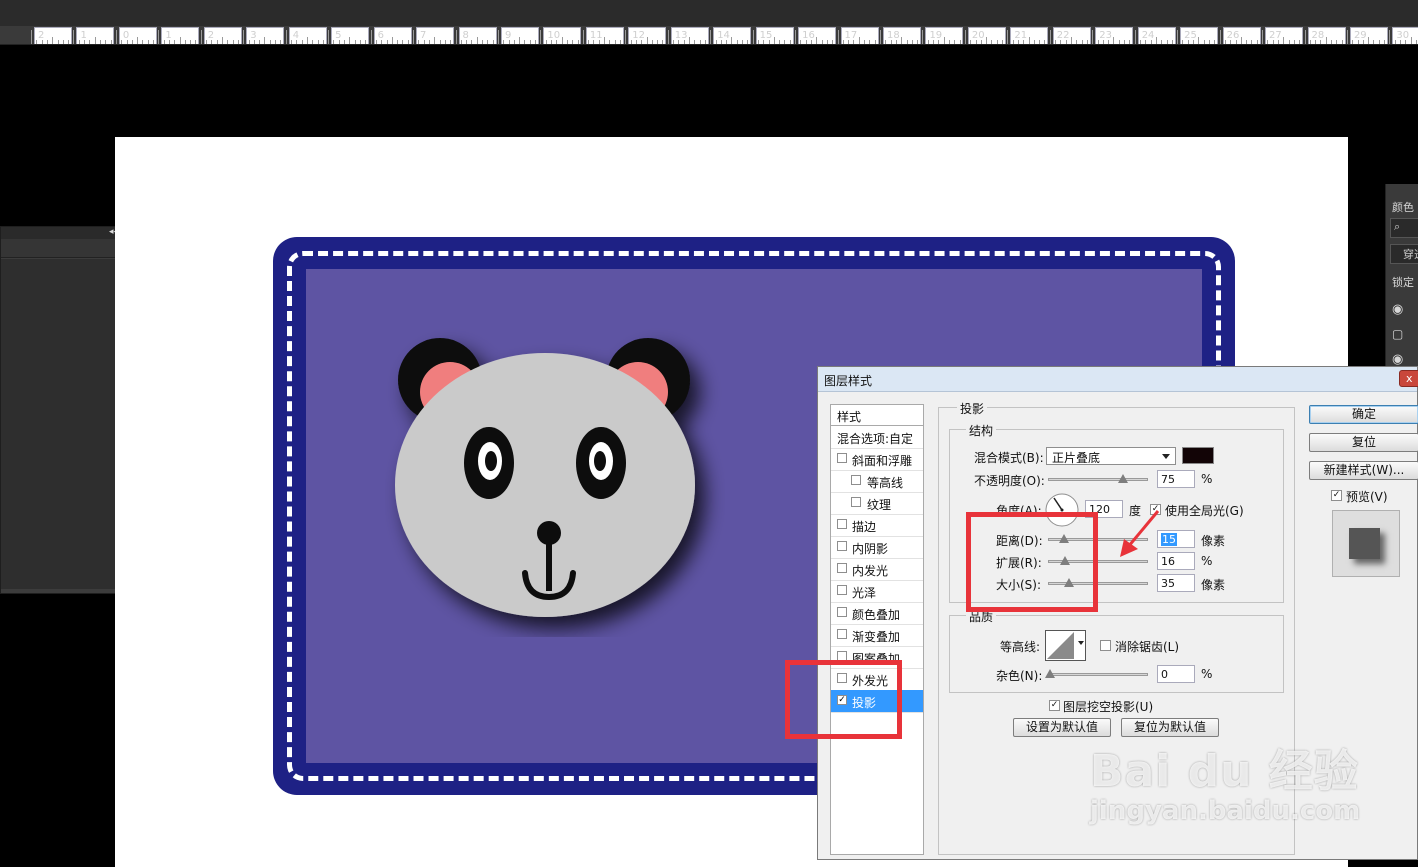  What do you see at coordinates (877, 437) in the screenshot?
I see `blend-options-item: 混合选项:自定` at bounding box center [877, 437].